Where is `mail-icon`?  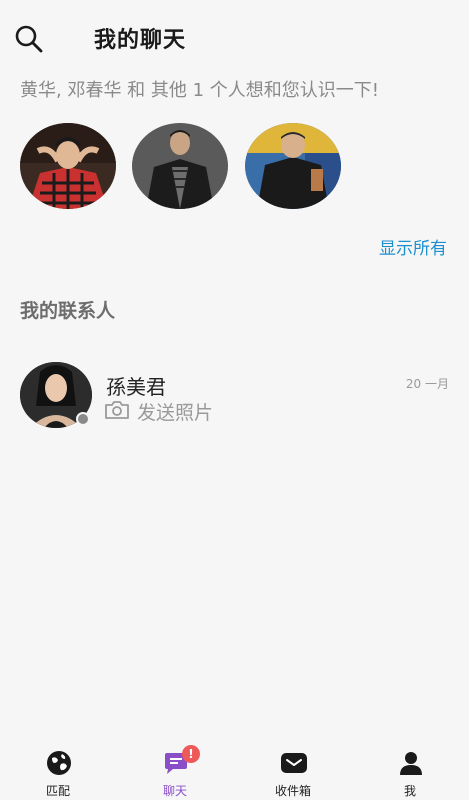 mail-icon is located at coordinates (294, 763).